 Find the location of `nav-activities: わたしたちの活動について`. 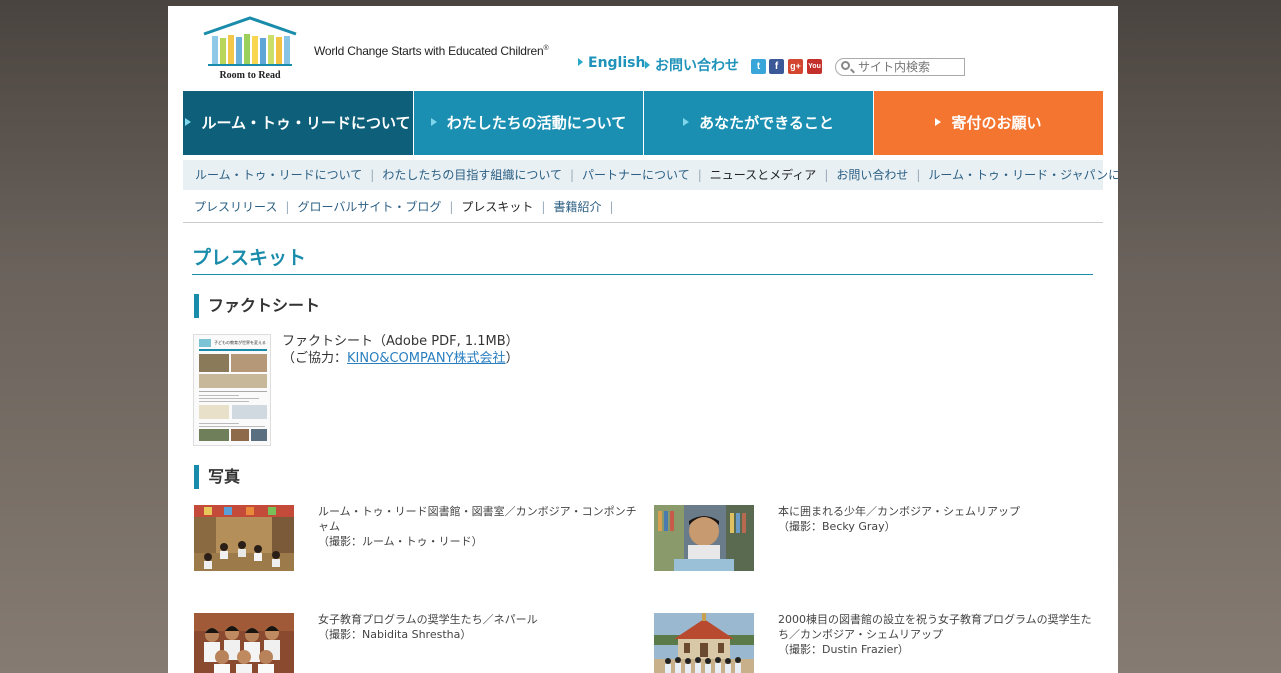

nav-activities: わたしたちの活動について is located at coordinates (528, 123).